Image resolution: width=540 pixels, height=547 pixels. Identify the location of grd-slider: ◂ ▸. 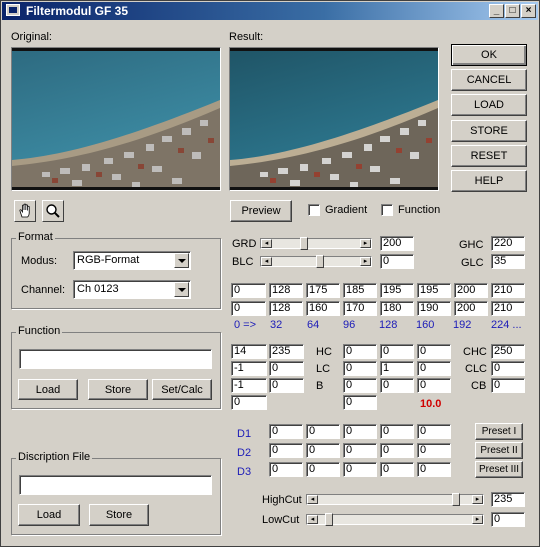
(316, 243).